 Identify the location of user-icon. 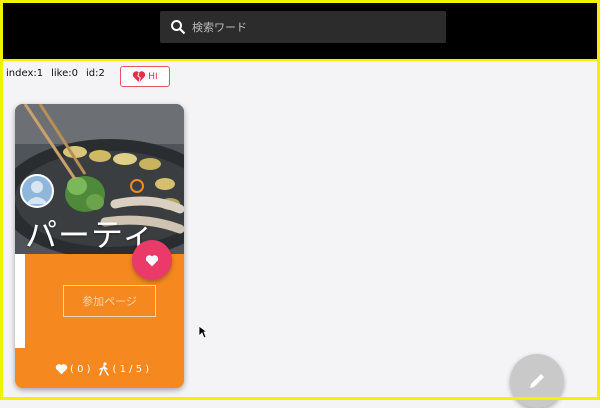
(37, 192).